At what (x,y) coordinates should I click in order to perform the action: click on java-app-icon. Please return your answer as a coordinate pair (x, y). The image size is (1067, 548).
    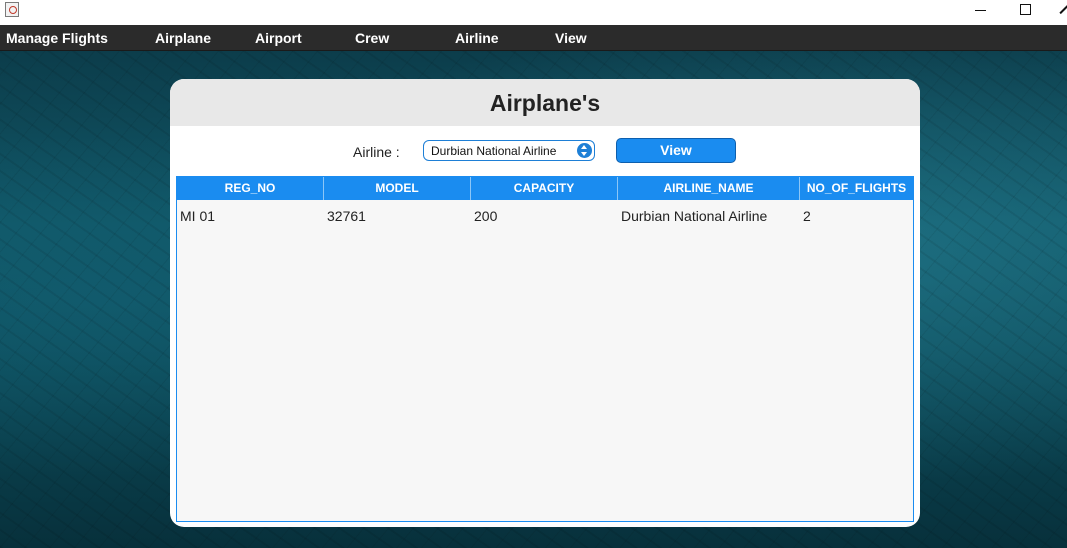
    Looking at the image, I should click on (12, 9).